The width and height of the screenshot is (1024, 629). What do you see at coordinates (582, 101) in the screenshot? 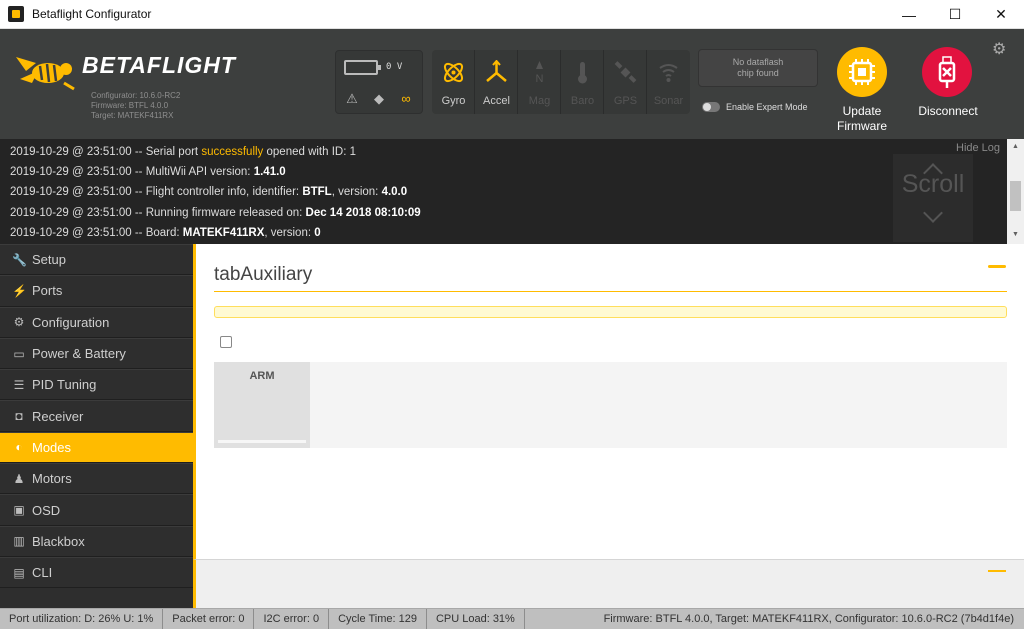
I see `sensor-label: Baro` at bounding box center [582, 101].